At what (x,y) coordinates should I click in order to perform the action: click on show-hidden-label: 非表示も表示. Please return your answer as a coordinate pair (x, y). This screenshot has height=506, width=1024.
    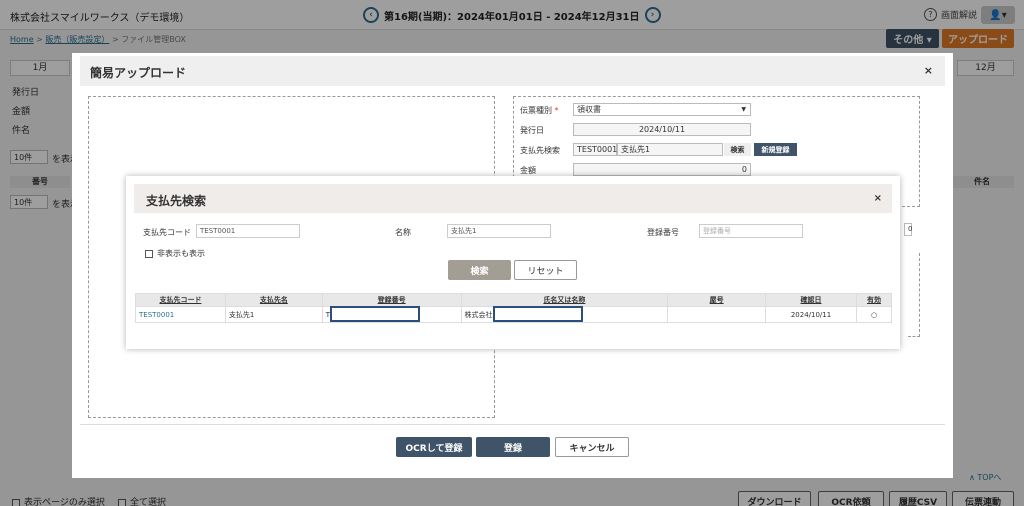
    Looking at the image, I should click on (181, 253).